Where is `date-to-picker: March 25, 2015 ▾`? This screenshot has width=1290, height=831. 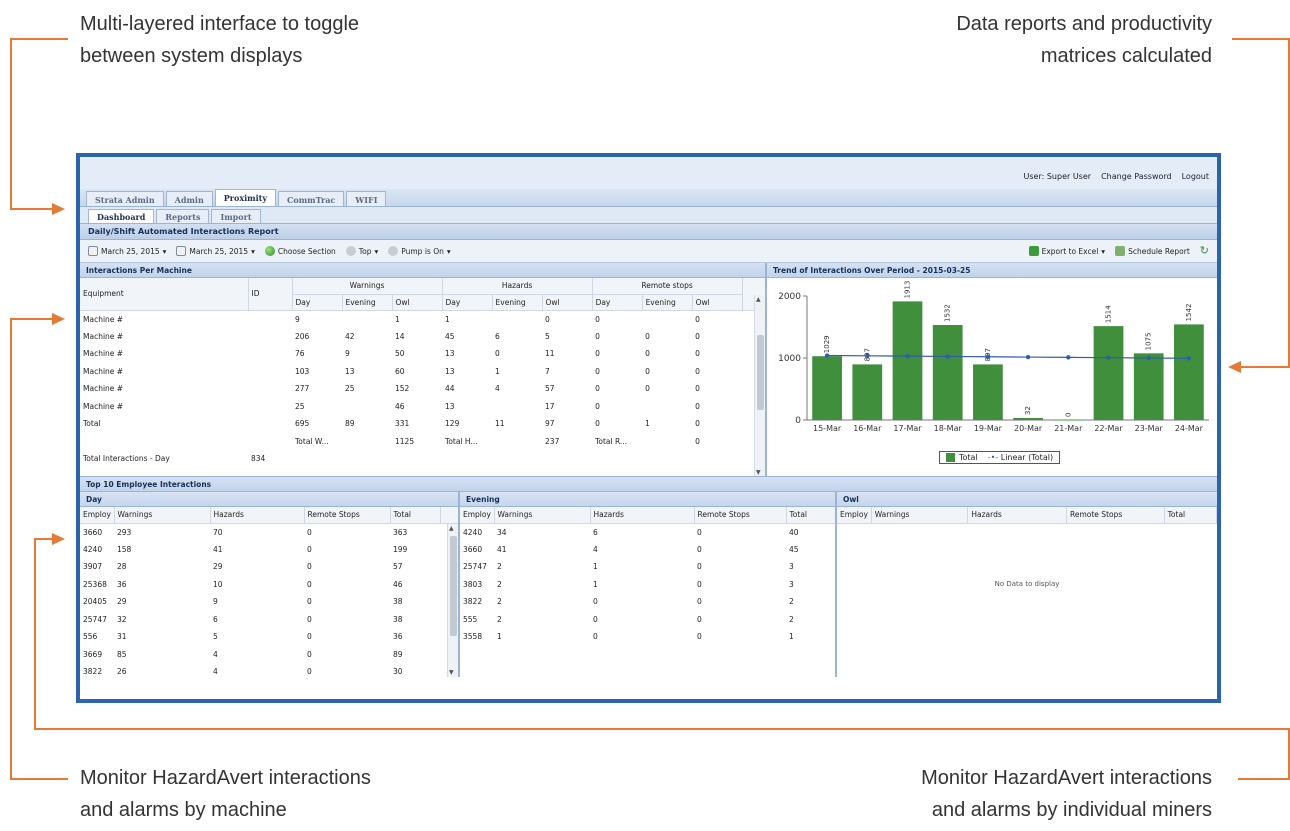 date-to-picker: March 25, 2015 ▾ is located at coordinates (215, 251).